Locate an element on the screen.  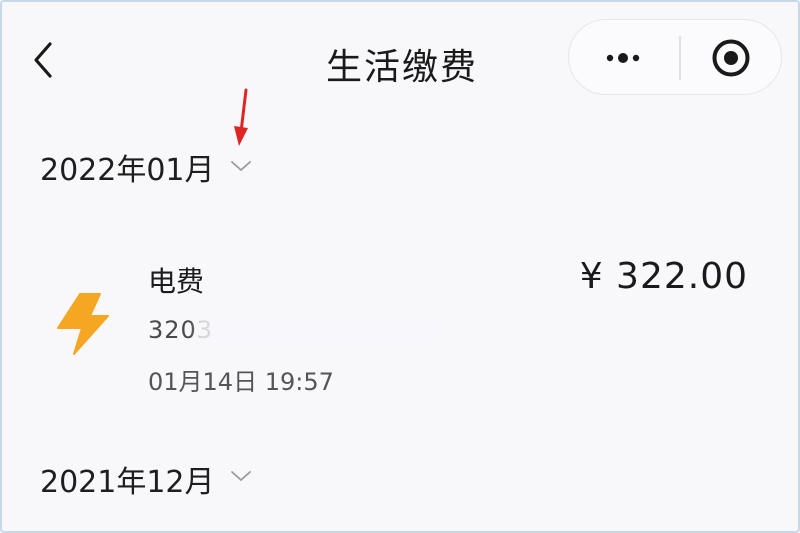
capsule-menu is located at coordinates (675, 57).